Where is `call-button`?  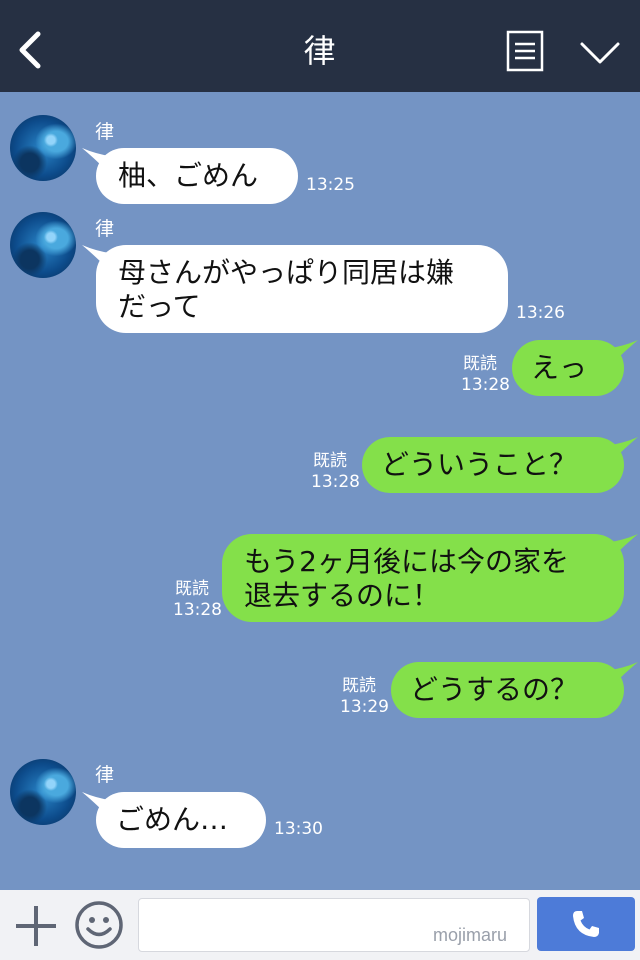
call-button is located at coordinates (586, 924).